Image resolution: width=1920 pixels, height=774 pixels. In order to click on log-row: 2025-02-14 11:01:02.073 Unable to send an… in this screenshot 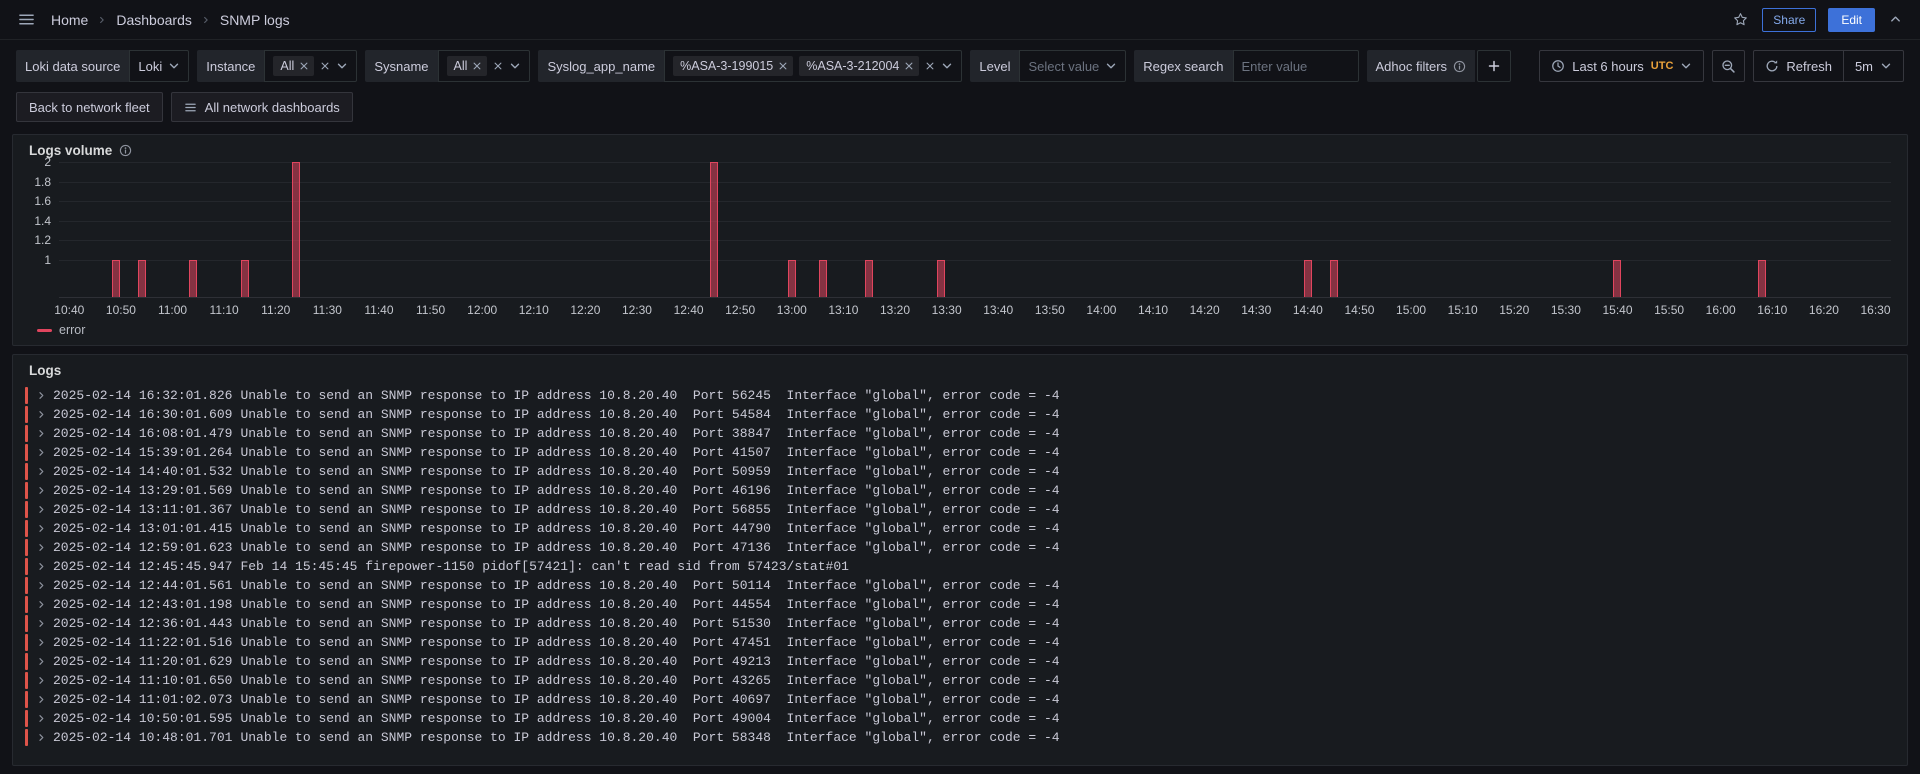, I will do `click(960, 699)`.